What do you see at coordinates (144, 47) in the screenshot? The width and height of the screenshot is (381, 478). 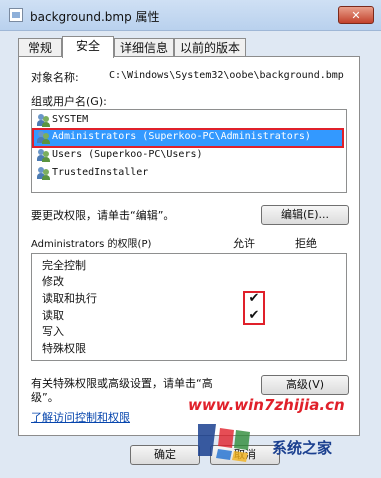 I see `tab-details: 详细信息` at bounding box center [144, 47].